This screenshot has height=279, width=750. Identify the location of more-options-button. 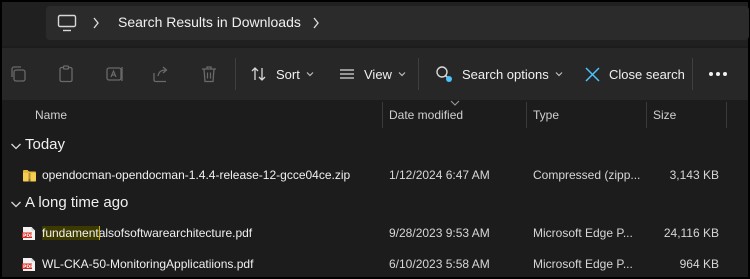
(718, 74).